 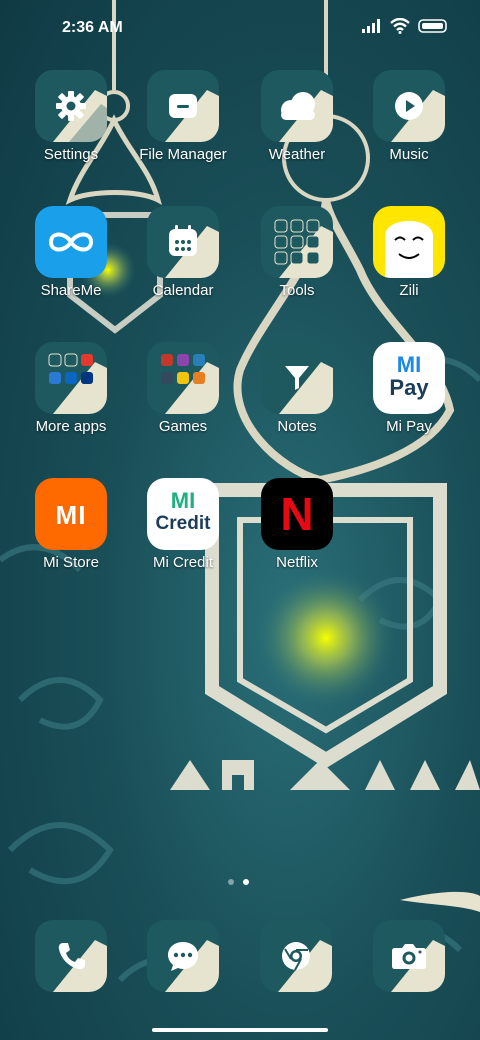 What do you see at coordinates (183, 106) in the screenshot?
I see `folder-icon` at bounding box center [183, 106].